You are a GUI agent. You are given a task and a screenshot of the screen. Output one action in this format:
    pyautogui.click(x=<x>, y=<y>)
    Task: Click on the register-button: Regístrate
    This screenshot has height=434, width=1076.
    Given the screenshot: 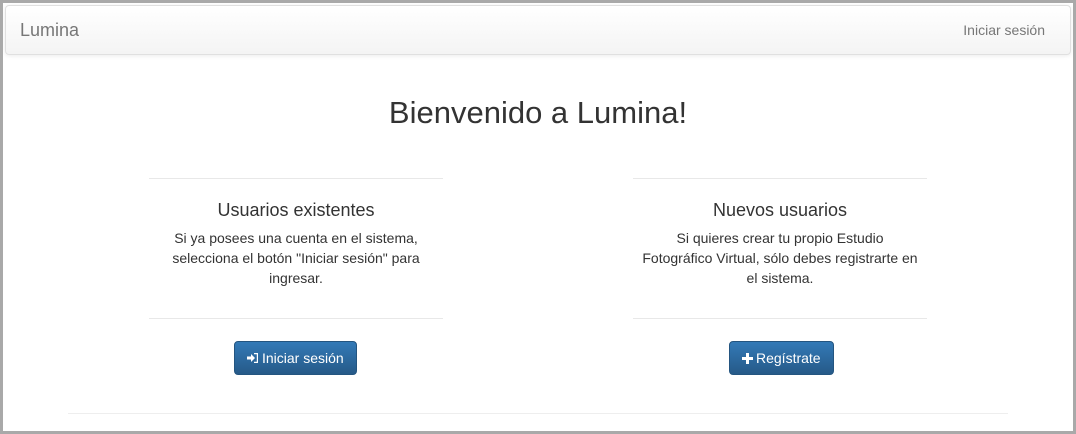 What is the action you would take?
    pyautogui.click(x=781, y=358)
    